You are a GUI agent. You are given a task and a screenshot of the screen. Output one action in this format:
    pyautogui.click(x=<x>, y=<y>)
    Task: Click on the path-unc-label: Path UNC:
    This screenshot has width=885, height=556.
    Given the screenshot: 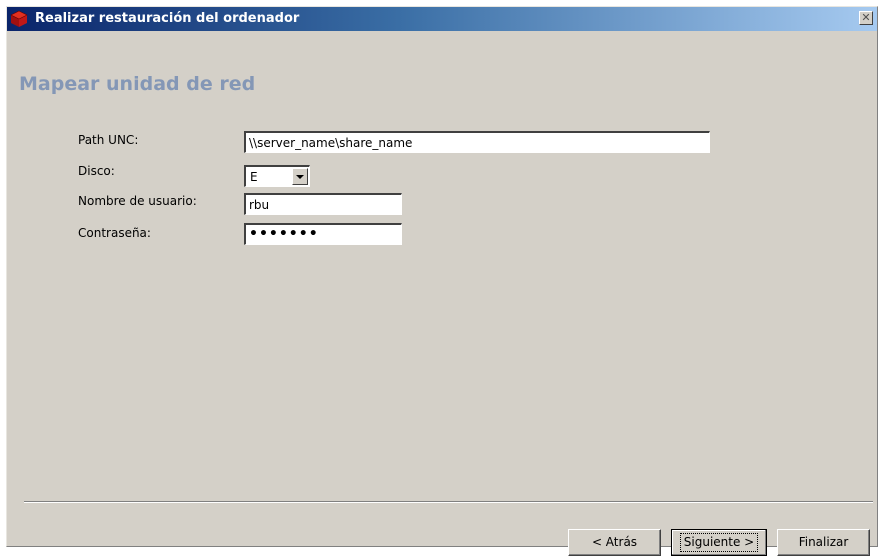 What is the action you would take?
    pyautogui.click(x=108, y=140)
    